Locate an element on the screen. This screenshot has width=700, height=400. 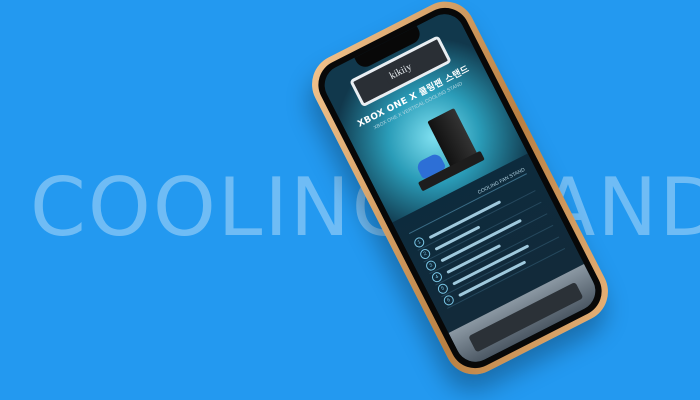
console-stand-image is located at coordinates (440, 149).